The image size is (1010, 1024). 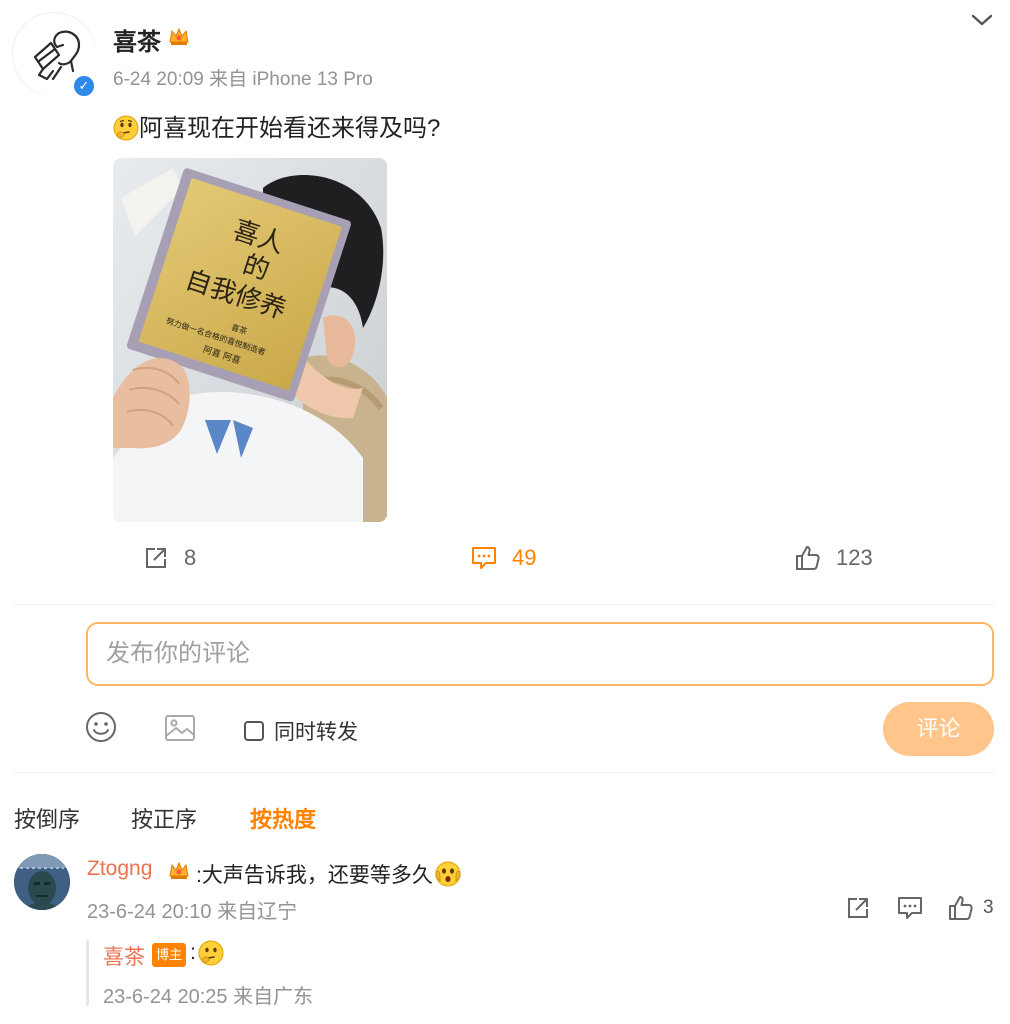 What do you see at coordinates (47, 818) in the screenshot?
I see `sort-reverse-tab: 按倒序` at bounding box center [47, 818].